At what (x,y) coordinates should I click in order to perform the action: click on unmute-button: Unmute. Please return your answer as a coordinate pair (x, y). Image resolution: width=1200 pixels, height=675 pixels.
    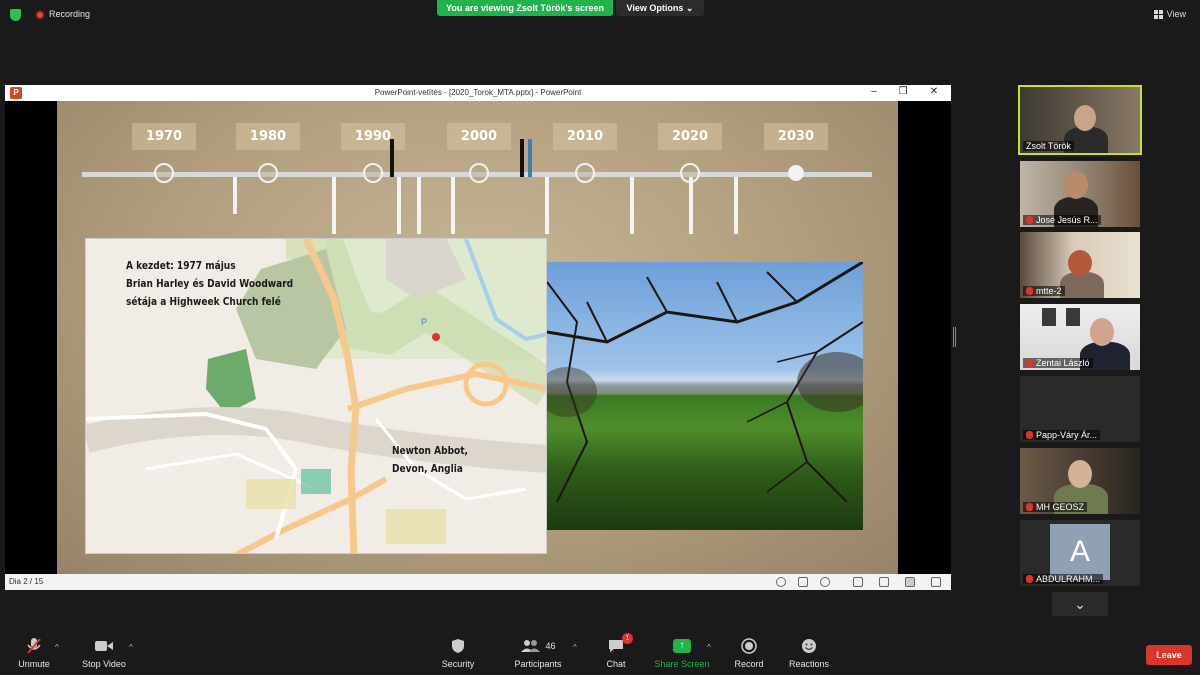
    Looking at the image, I should click on (34, 653).